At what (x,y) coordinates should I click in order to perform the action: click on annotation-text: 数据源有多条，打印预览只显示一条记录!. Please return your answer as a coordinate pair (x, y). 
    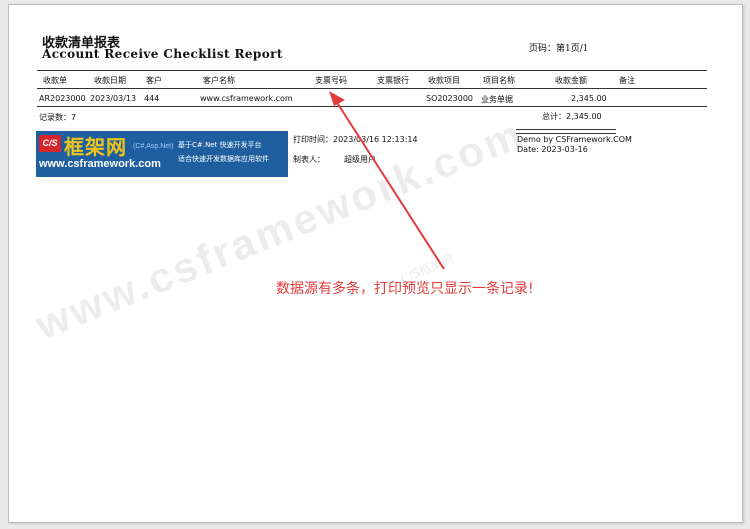
    Looking at the image, I should click on (405, 289).